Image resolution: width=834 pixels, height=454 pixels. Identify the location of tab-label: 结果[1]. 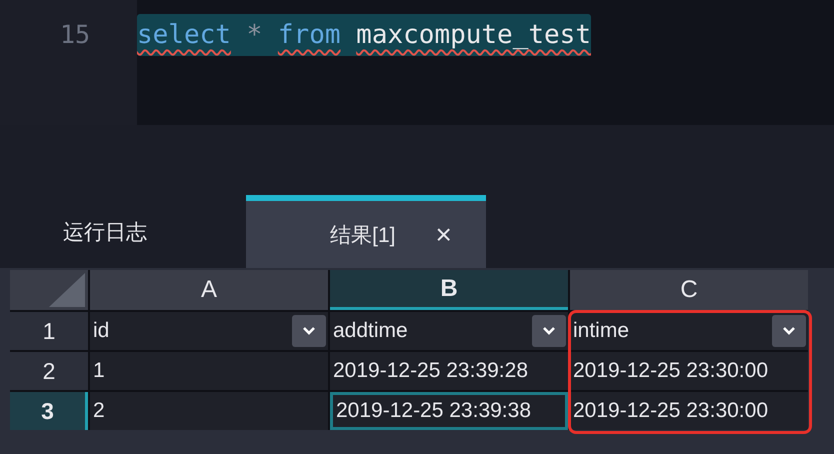
(363, 234).